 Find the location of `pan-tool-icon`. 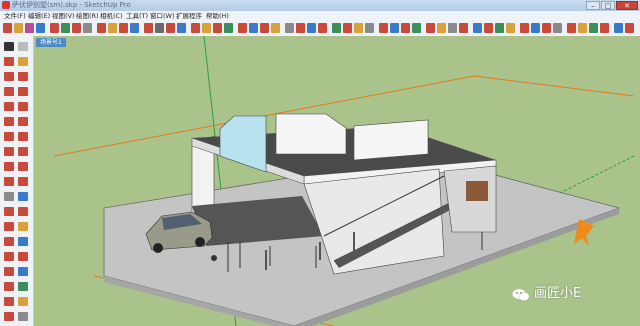

pan-tool-icon is located at coordinates (253, 28).